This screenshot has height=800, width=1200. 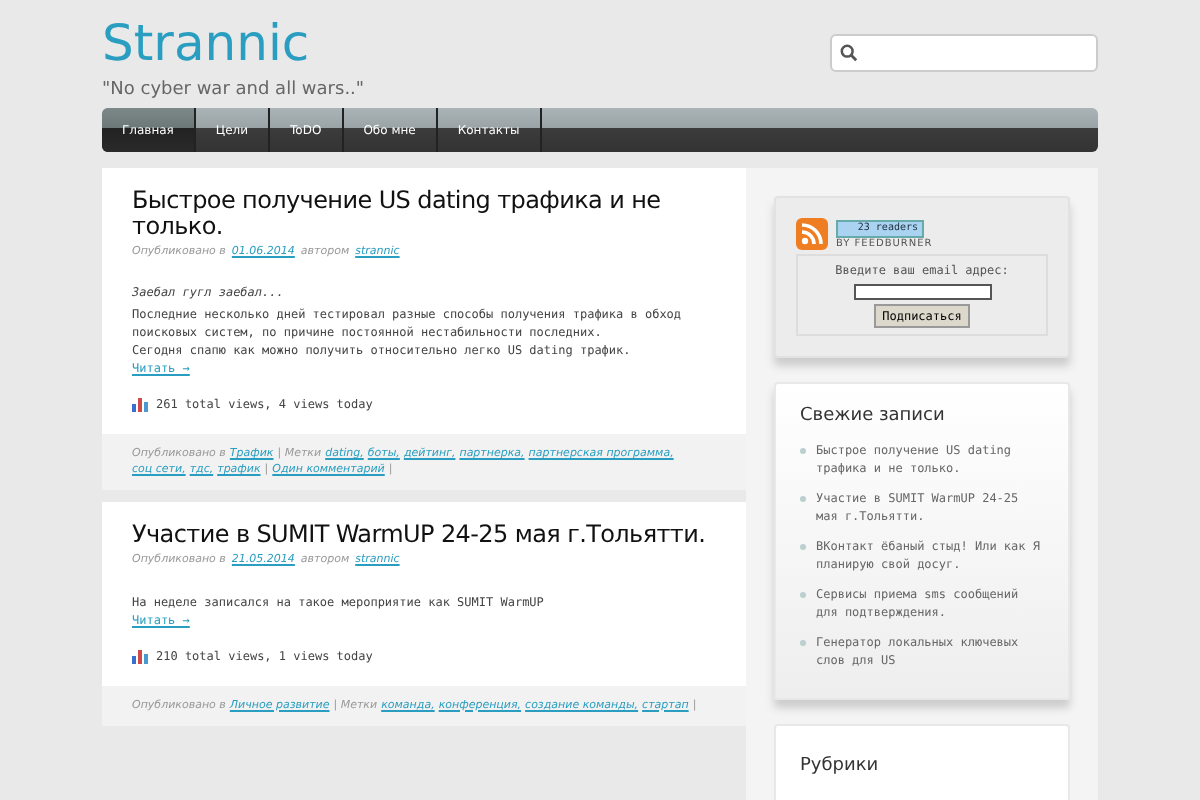 What do you see at coordinates (840, 766) in the screenshot?
I see `widget-heading: Рубрики` at bounding box center [840, 766].